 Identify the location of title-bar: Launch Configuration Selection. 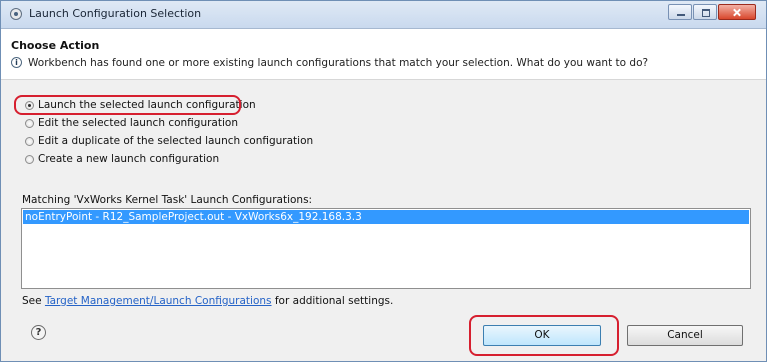
(383, 15).